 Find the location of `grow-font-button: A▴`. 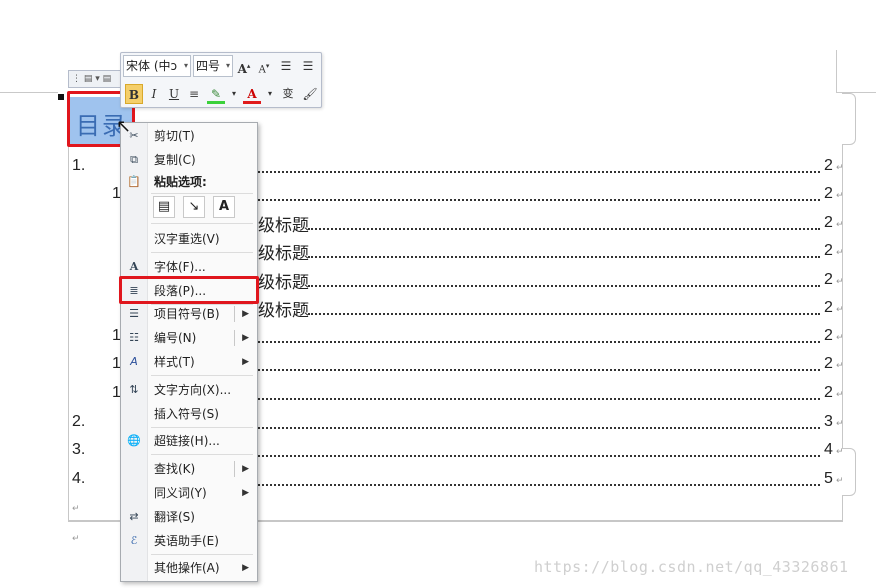

grow-font-button: A▴ is located at coordinates (244, 66).